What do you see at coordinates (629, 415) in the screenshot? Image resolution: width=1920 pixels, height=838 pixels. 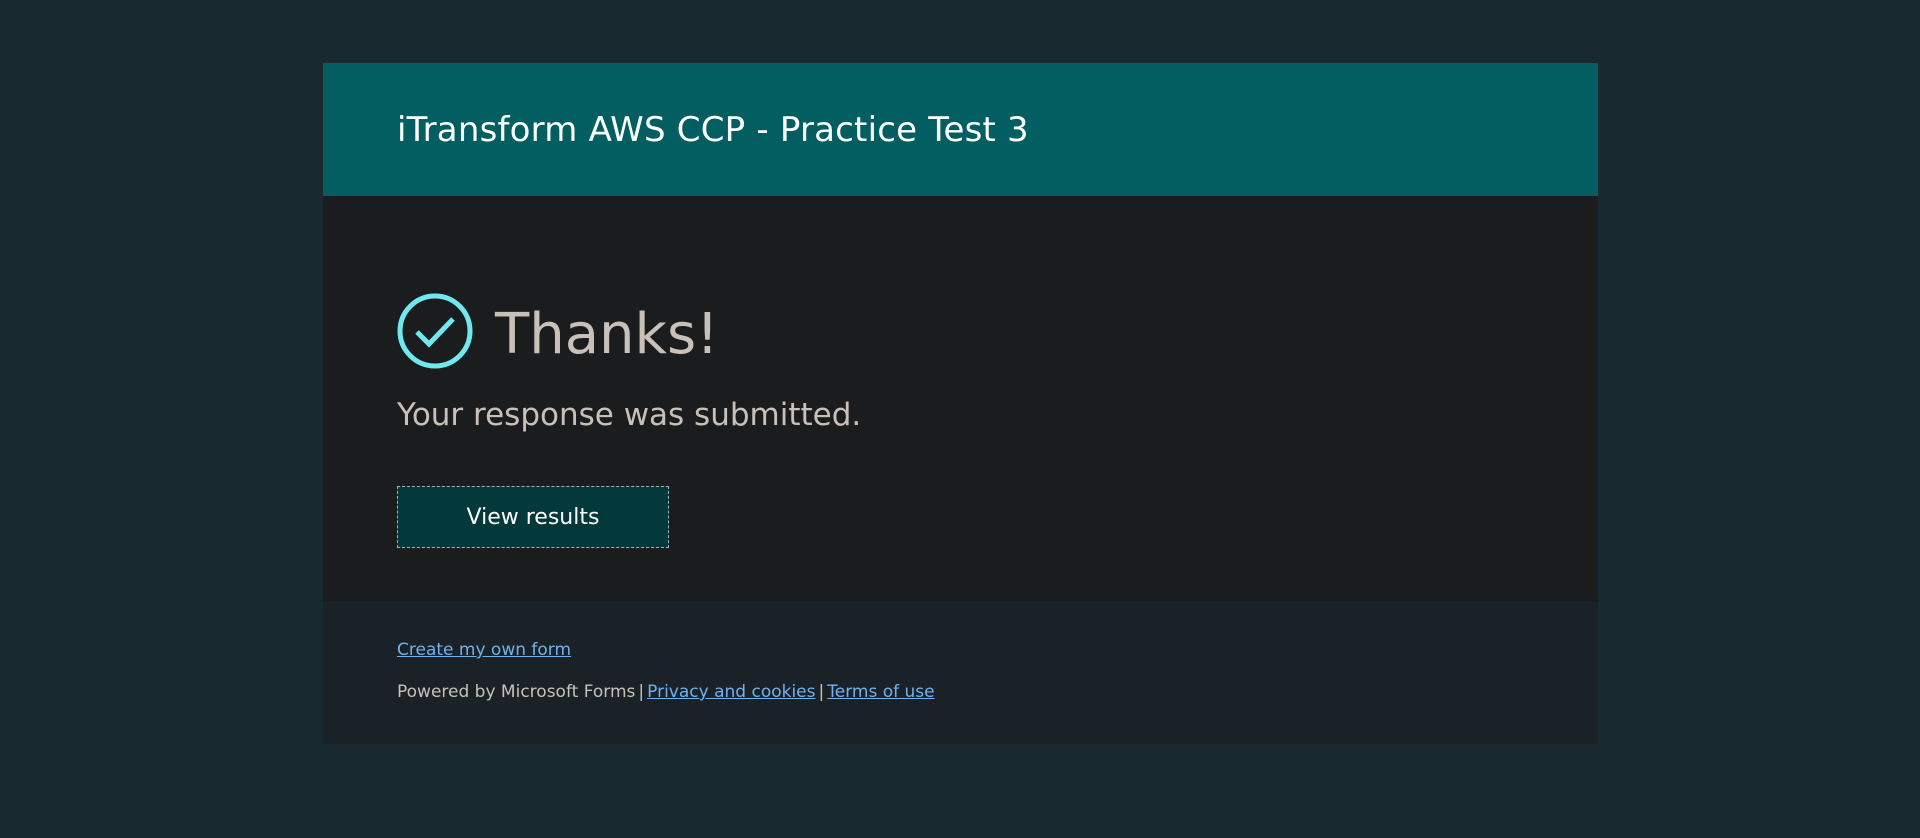 I see `submission-message: Your response was submitted.` at bounding box center [629, 415].